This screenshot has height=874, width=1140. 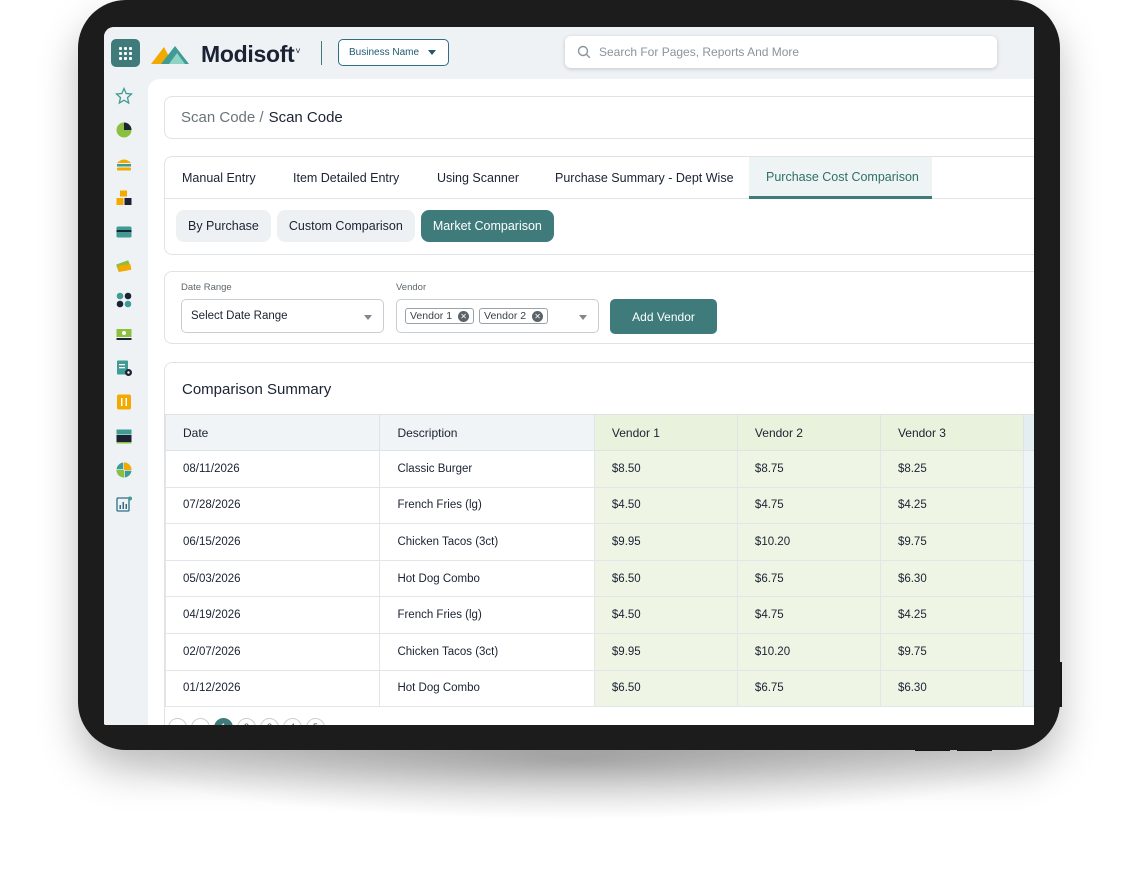 What do you see at coordinates (951, 432) in the screenshot?
I see `column-header-vendor-3: Vendor 3` at bounding box center [951, 432].